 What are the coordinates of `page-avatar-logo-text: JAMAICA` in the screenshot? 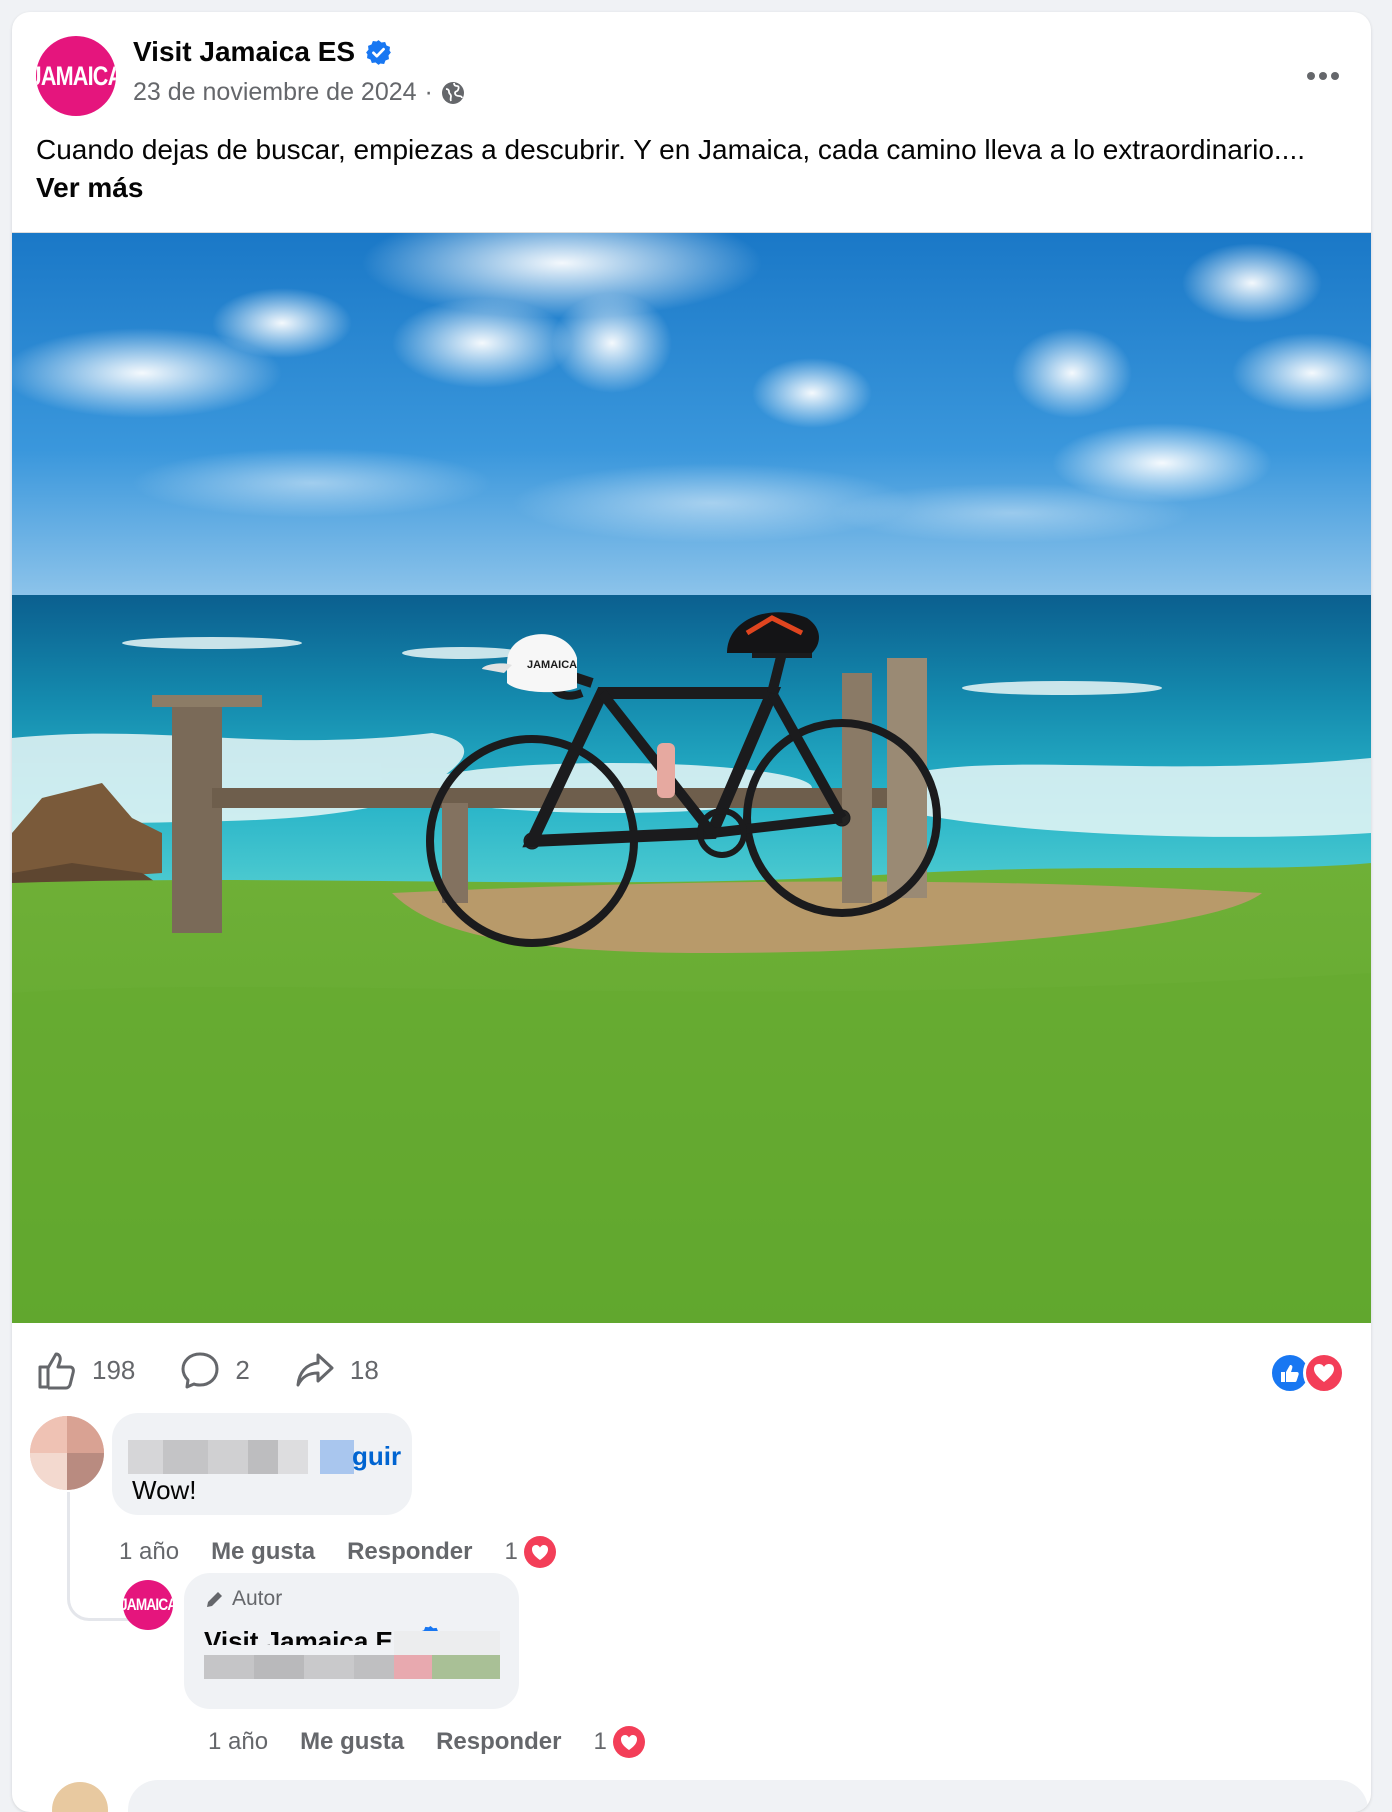 It's located at (76, 75).